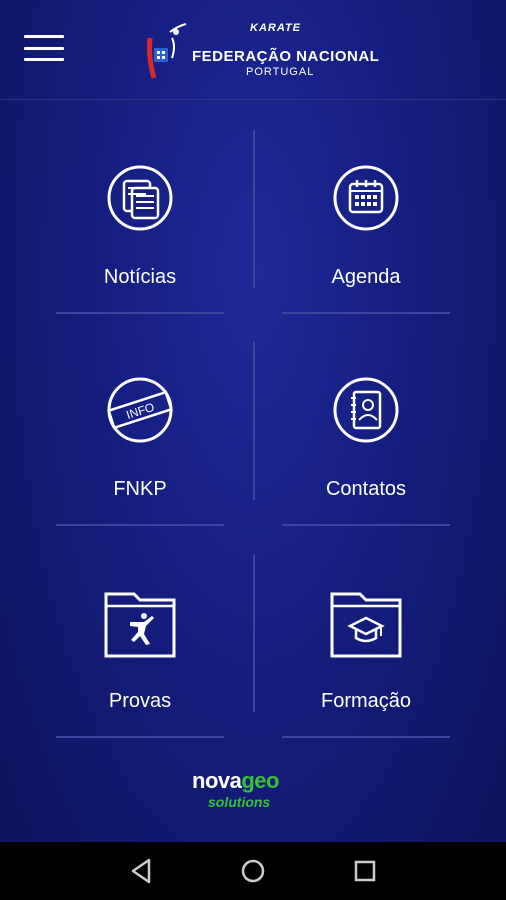 This screenshot has width=506, height=900. Describe the element at coordinates (260, 780) in the screenshot. I see `logo-brand-geo: geo` at that location.